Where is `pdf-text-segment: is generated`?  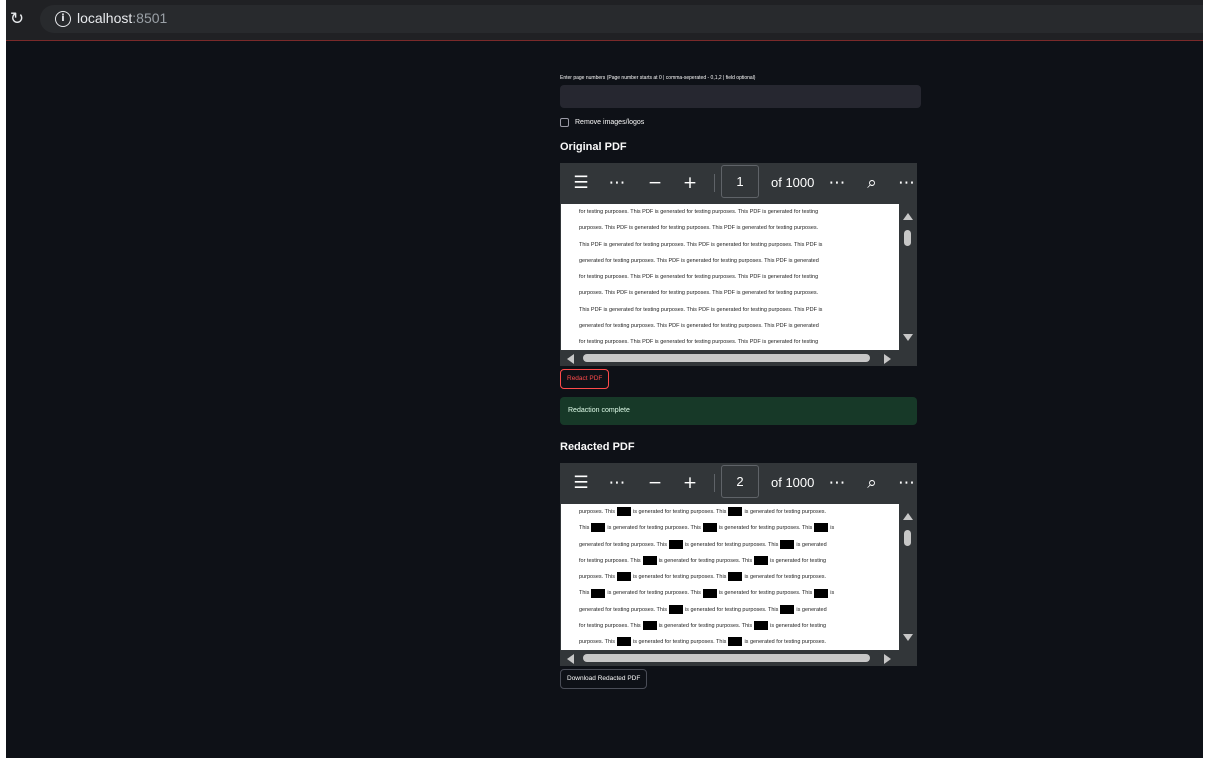 pdf-text-segment: is generated is located at coordinates (811, 544).